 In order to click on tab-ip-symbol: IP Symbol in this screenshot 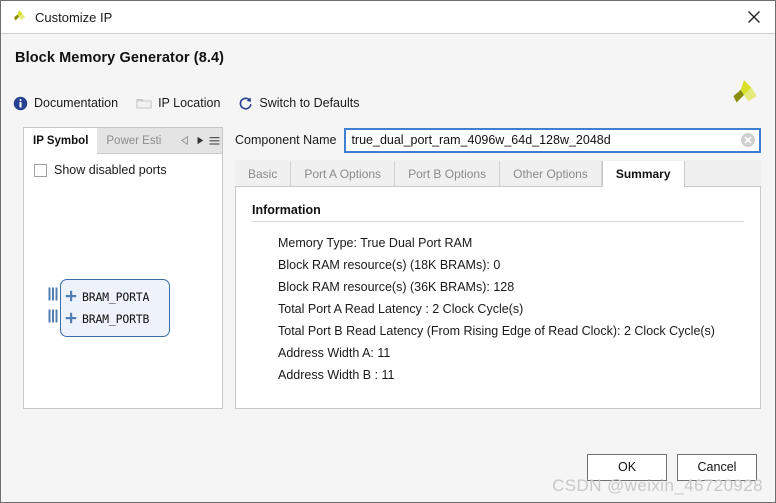, I will do `click(61, 141)`.